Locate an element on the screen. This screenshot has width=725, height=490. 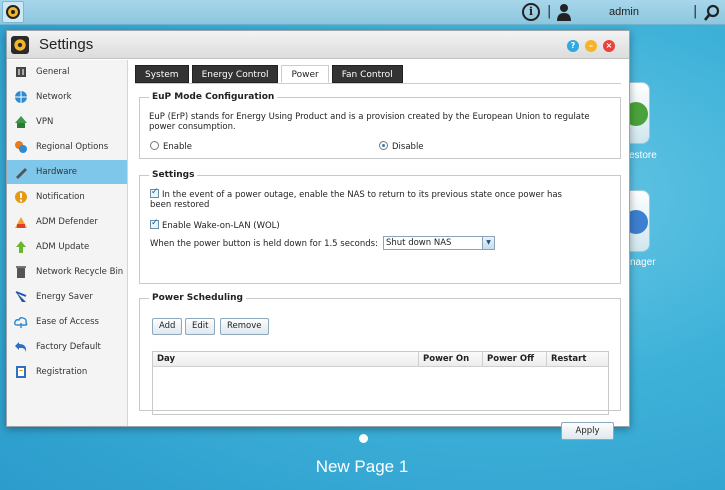
sidebar-item-label: Regional Options is located at coordinates (72, 147).